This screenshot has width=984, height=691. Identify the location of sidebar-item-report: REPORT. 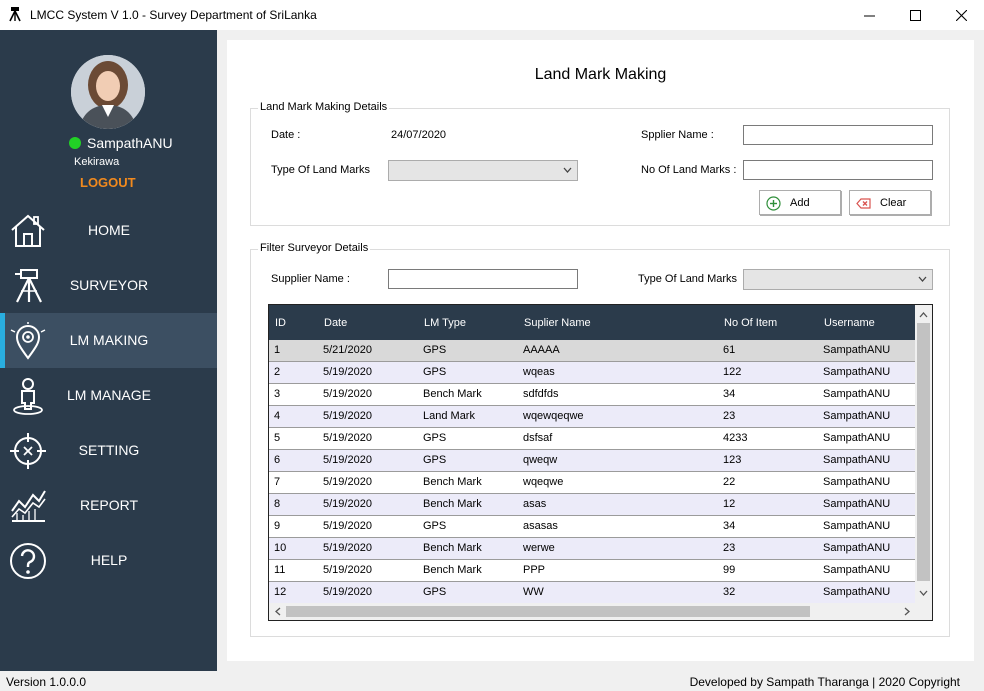
(108, 505).